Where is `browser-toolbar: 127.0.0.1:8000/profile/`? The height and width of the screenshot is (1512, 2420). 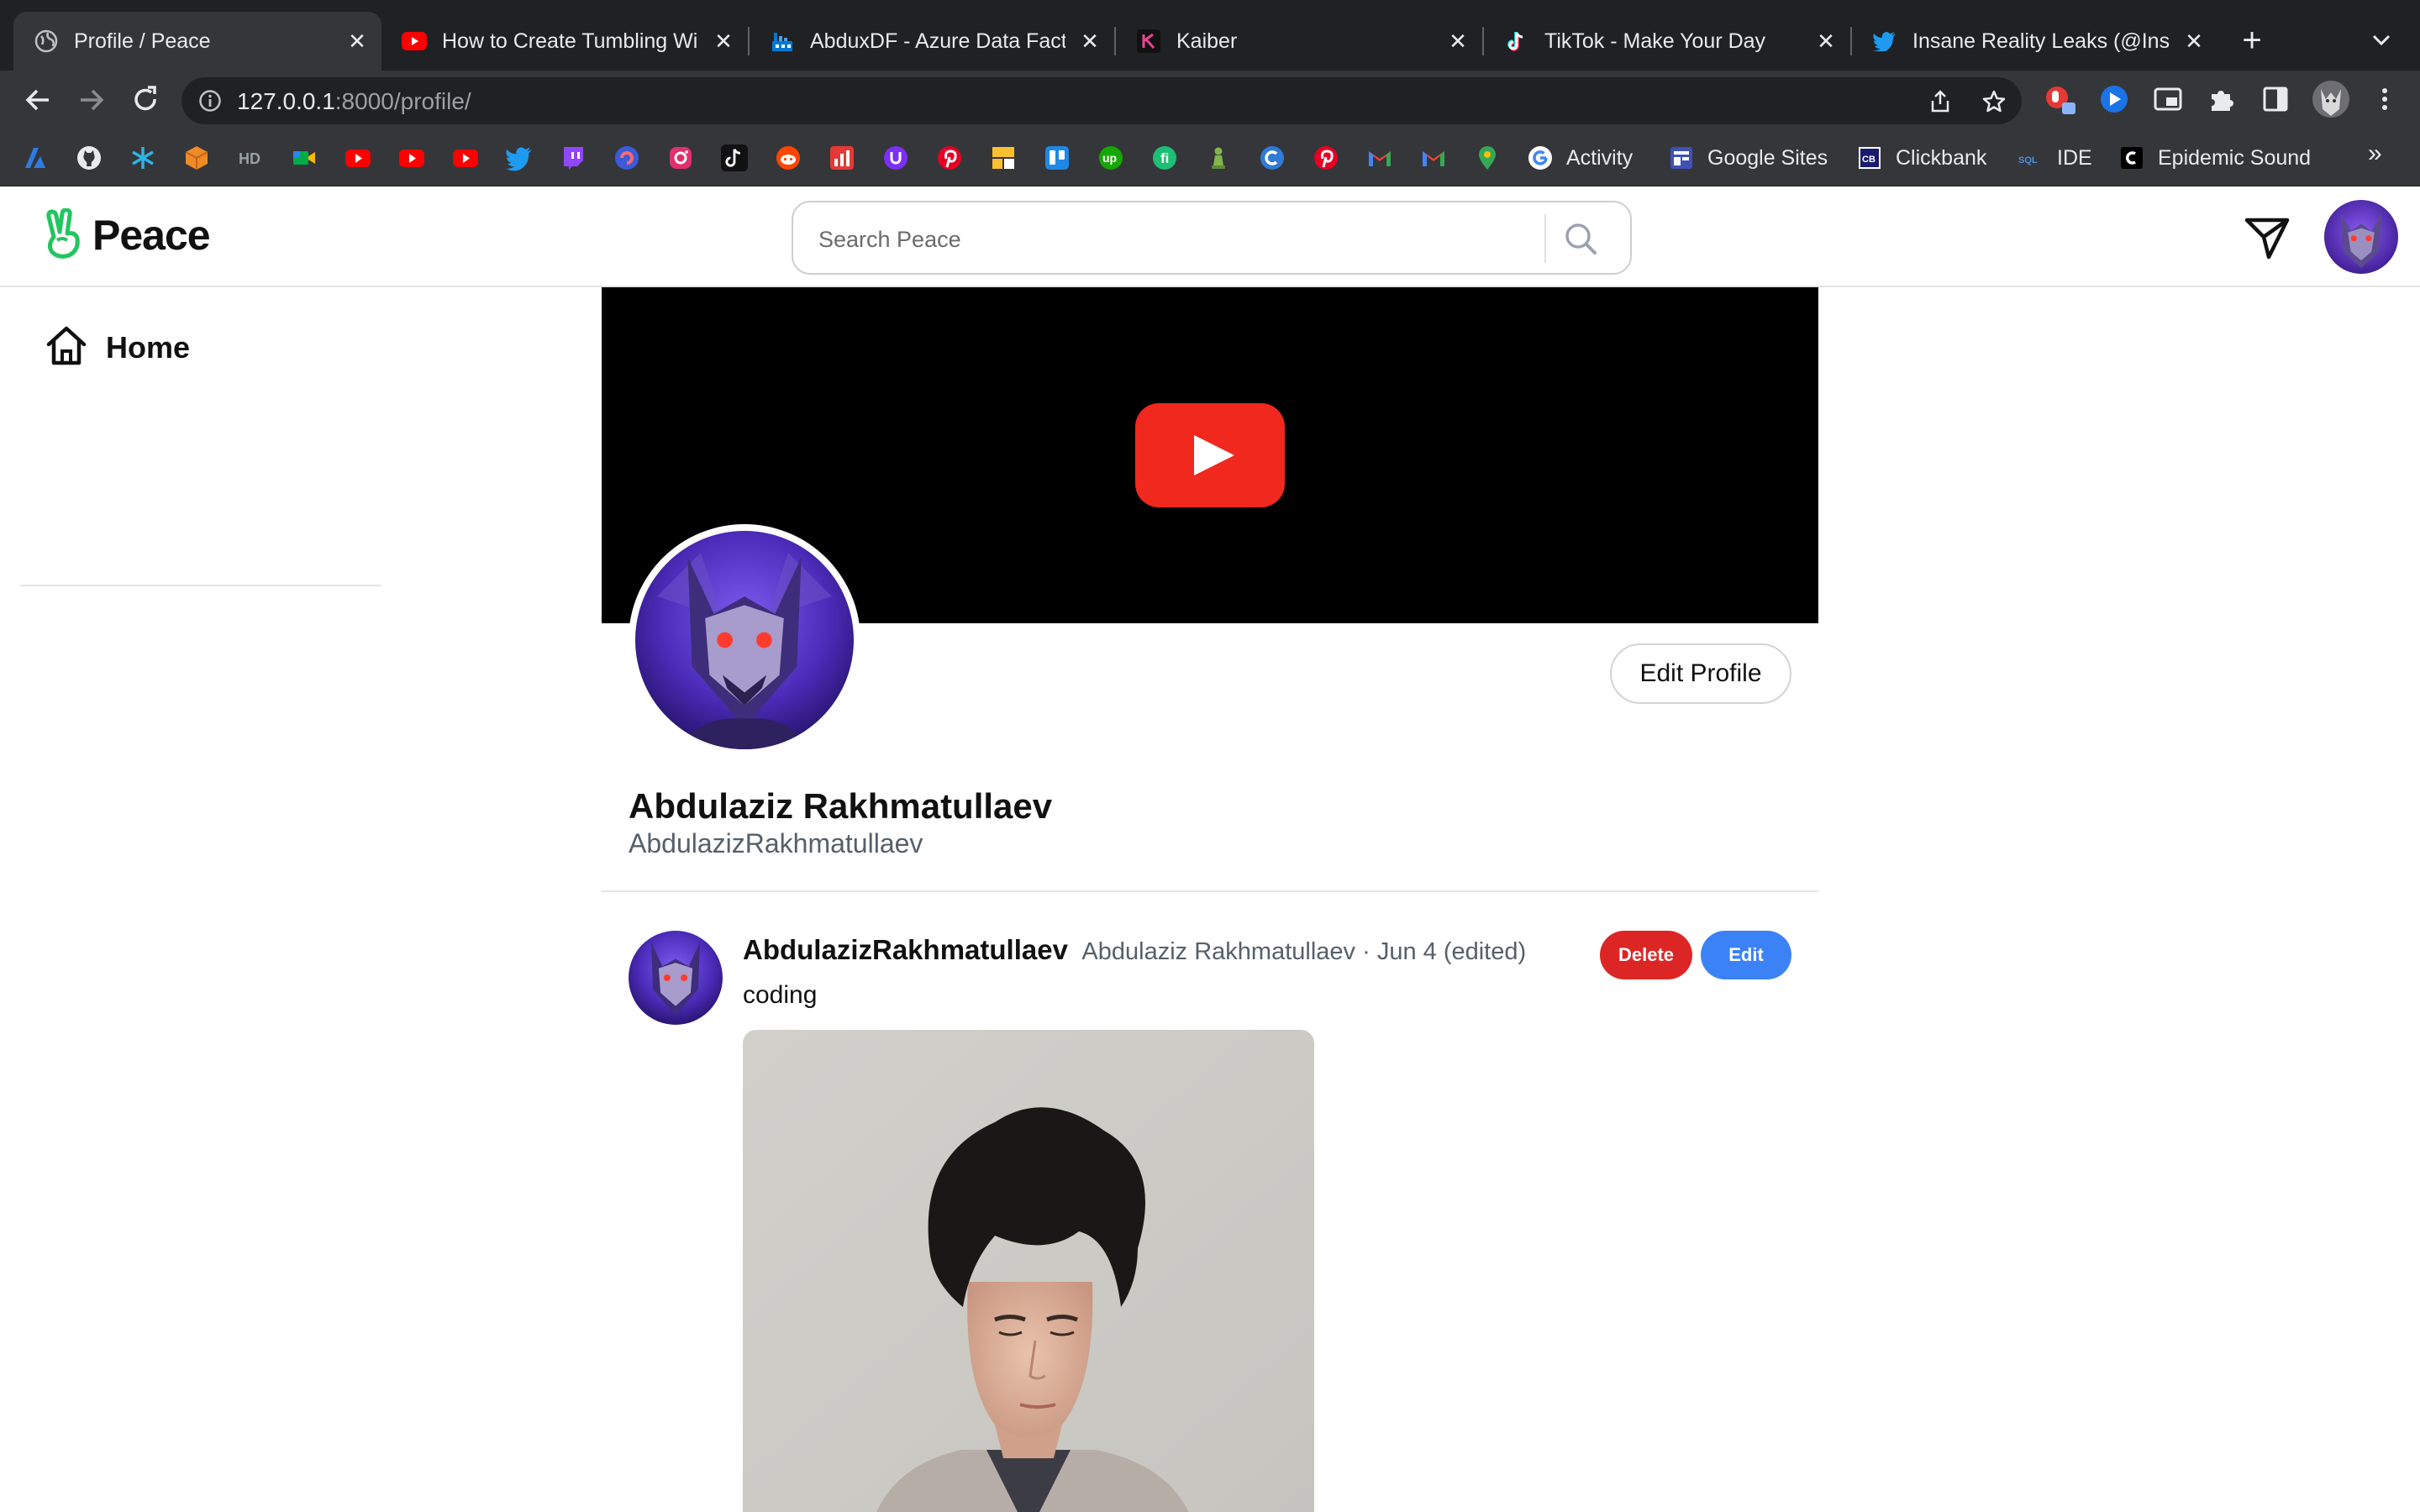 browser-toolbar: 127.0.0.1:8000/profile/ is located at coordinates (1210, 100).